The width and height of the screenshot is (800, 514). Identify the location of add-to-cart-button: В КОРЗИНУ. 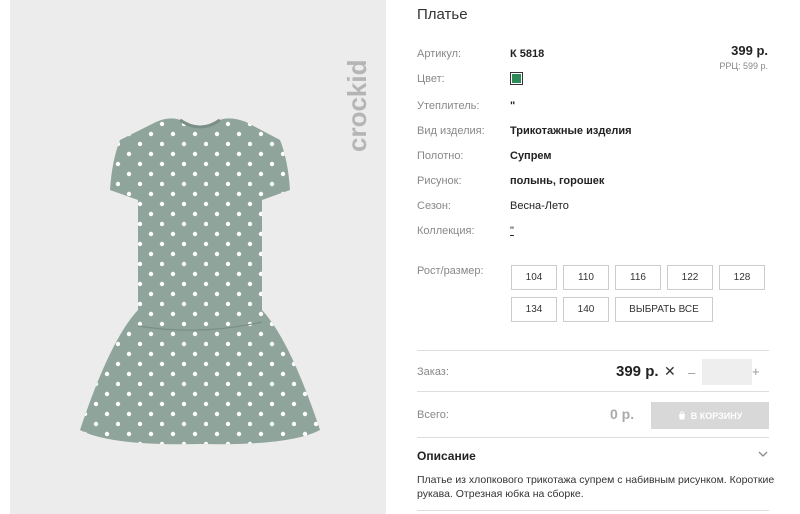
(710, 415).